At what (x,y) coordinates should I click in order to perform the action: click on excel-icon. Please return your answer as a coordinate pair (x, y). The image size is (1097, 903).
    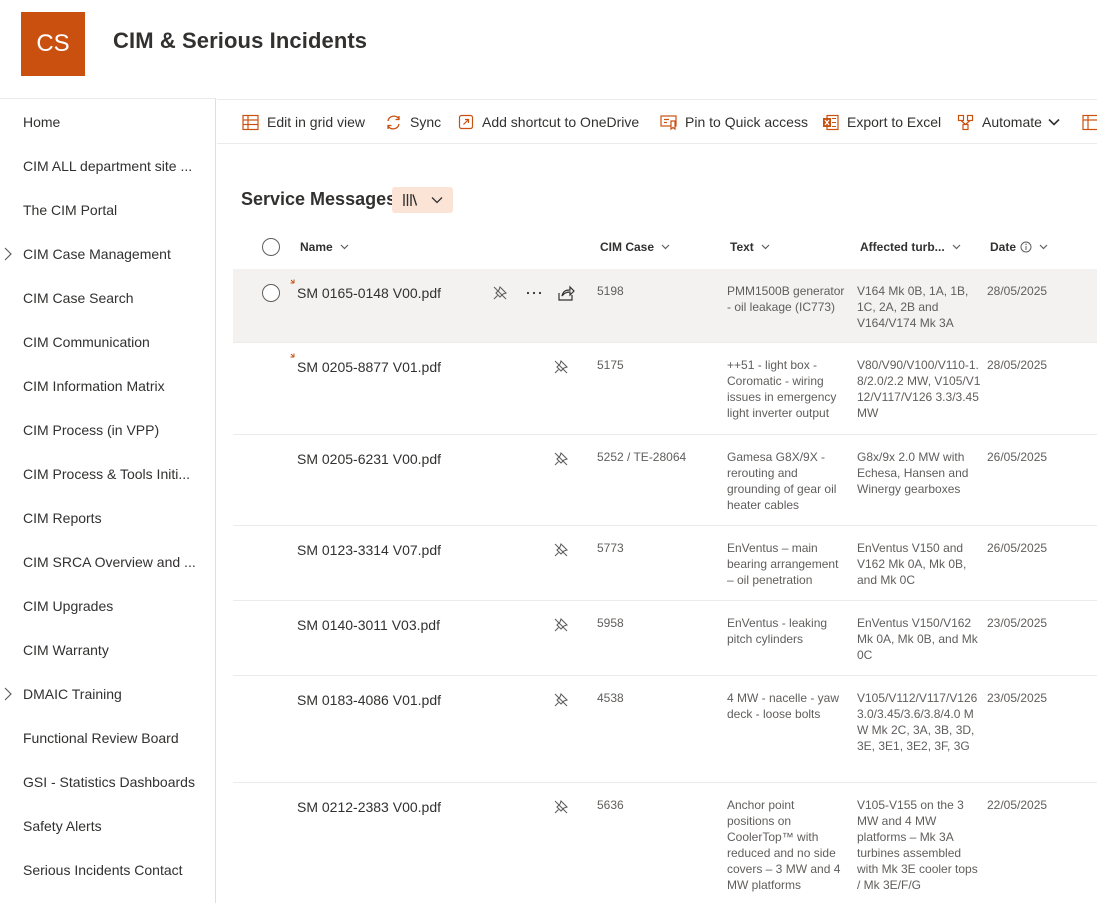
    Looking at the image, I should click on (831, 122).